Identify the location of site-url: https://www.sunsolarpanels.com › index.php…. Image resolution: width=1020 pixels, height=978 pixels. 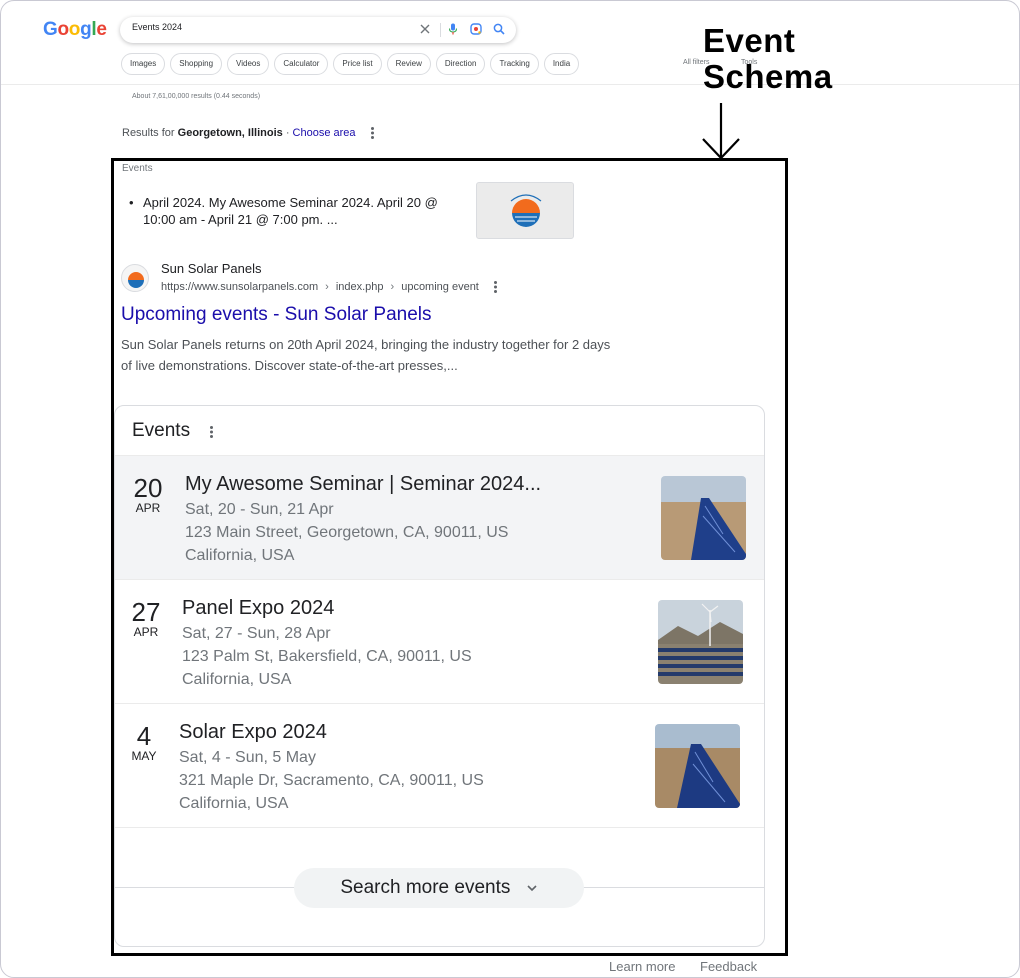
(329, 287).